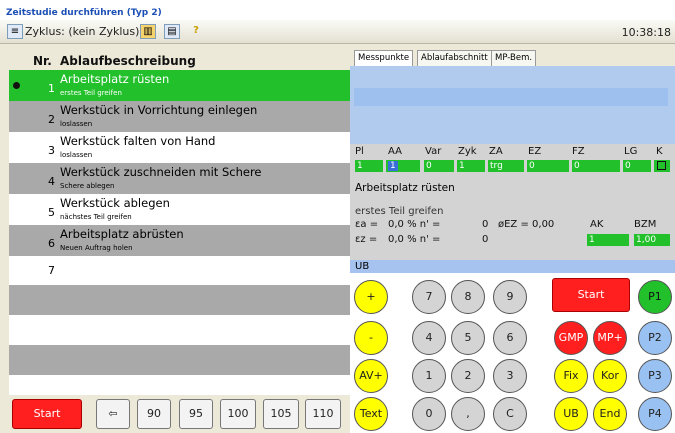 The height and width of the screenshot is (433, 675). I want to click on p1-button: P1, so click(655, 297).